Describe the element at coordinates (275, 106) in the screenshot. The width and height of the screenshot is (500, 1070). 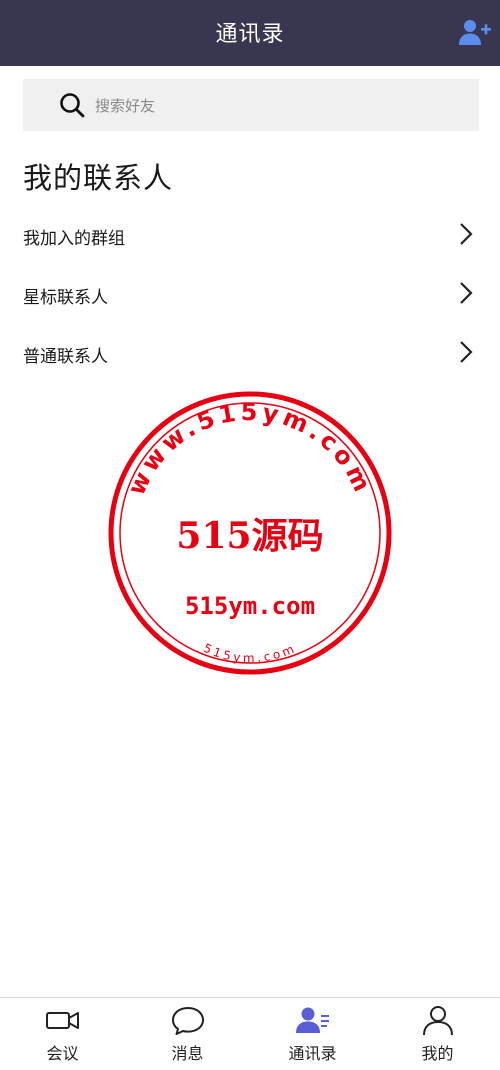
I see `search-input` at that location.